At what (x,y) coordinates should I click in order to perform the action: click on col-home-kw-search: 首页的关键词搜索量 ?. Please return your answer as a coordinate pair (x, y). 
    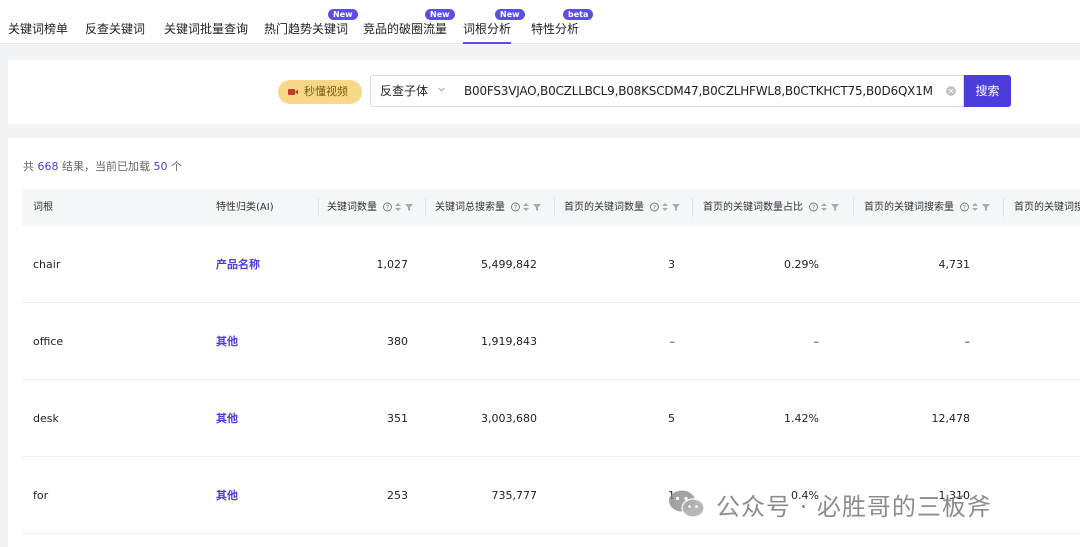
    Looking at the image, I should click on (928, 207).